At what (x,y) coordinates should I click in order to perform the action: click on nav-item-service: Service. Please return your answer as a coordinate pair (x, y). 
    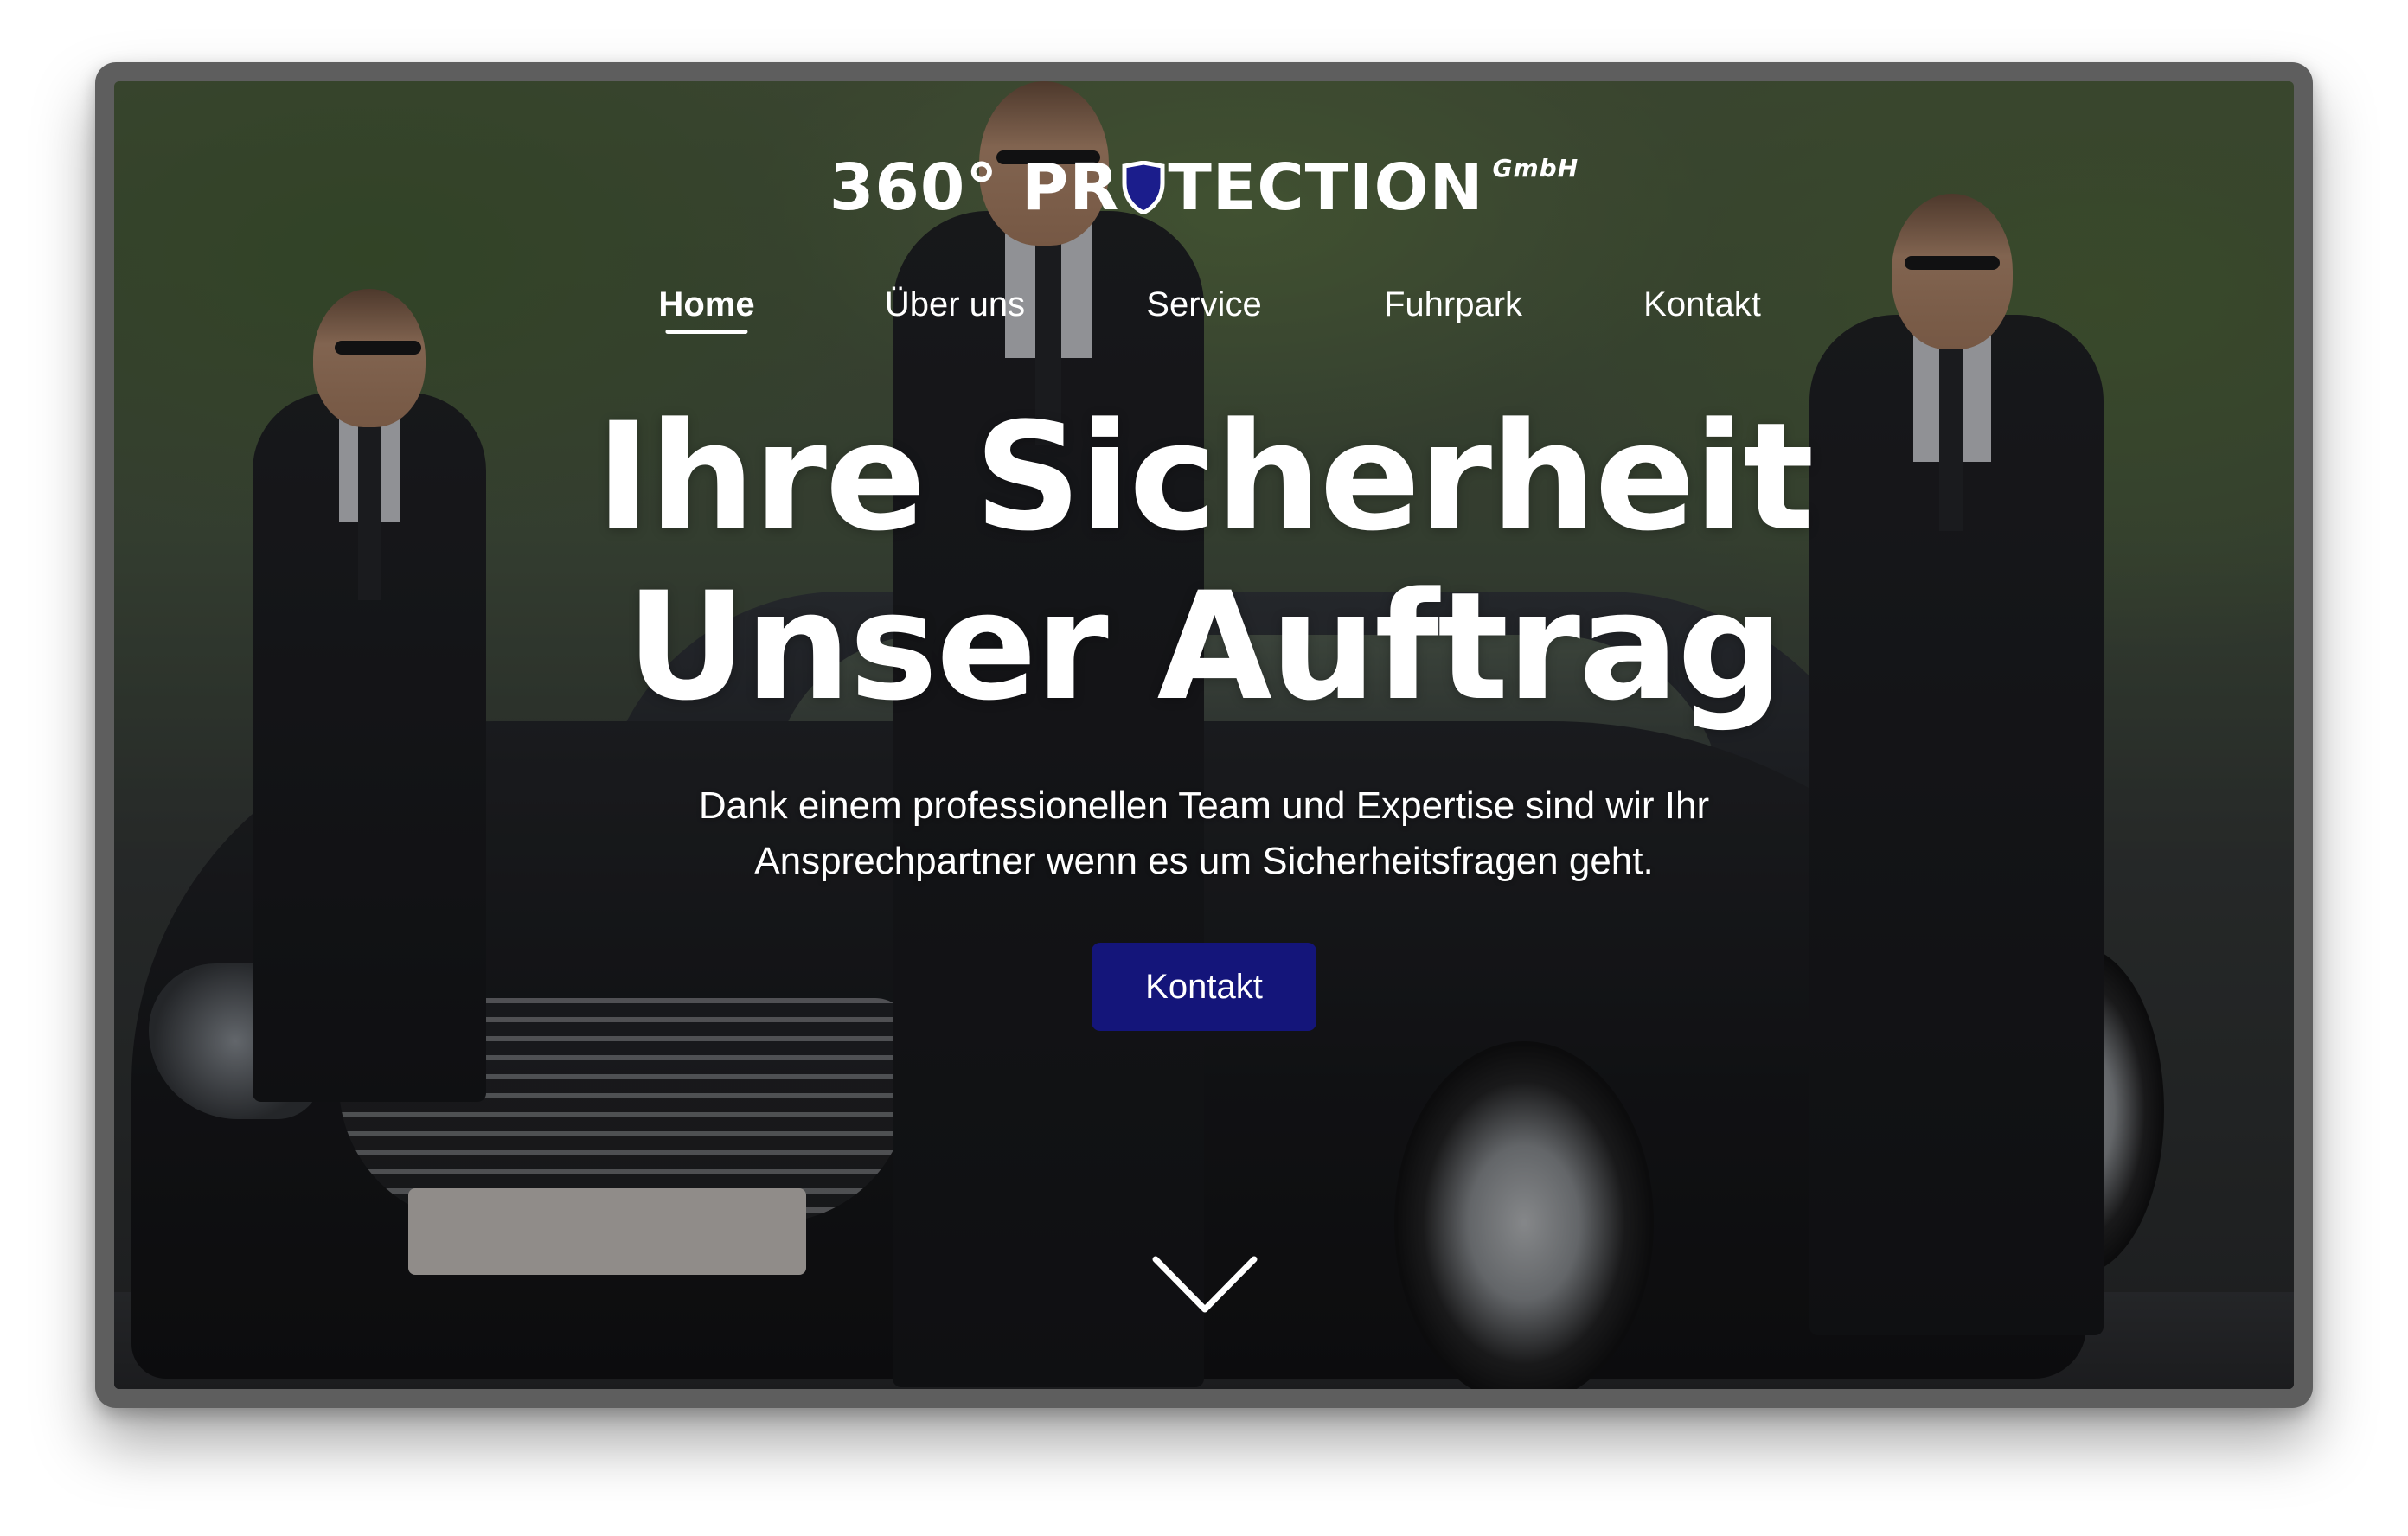
    Looking at the image, I should click on (1203, 304).